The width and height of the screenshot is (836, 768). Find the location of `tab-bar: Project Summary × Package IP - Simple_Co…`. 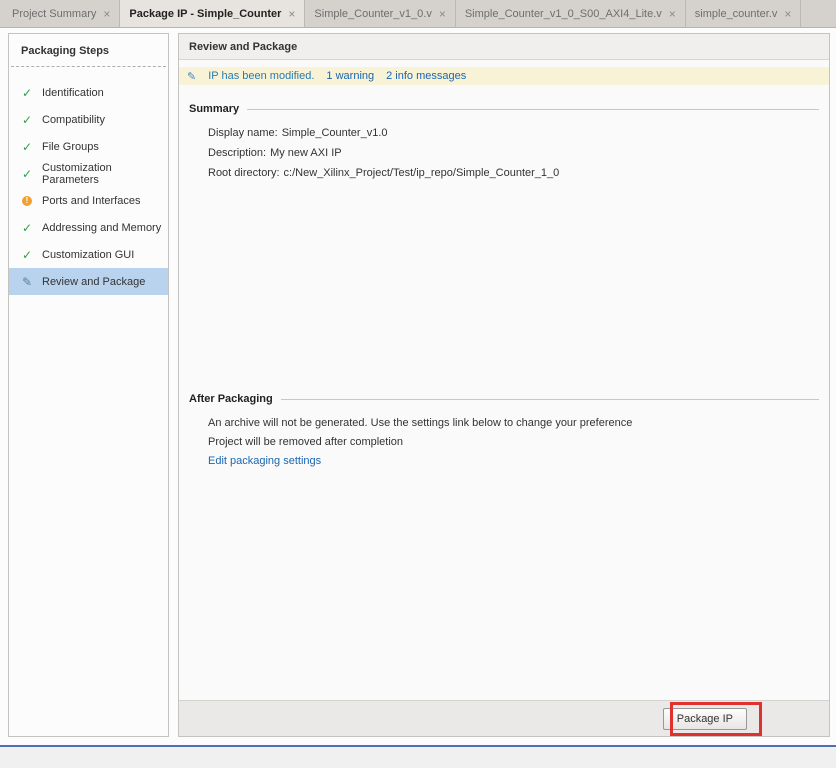

tab-bar: Project Summary × Package IP - Simple_Co… is located at coordinates (418, 14).